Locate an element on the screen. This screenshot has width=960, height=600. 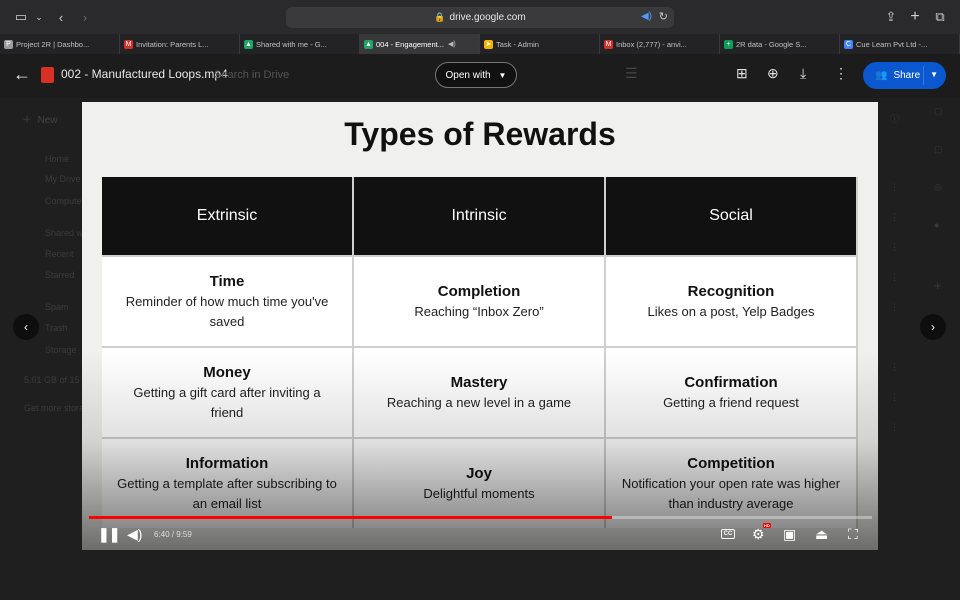
tab-favicon-icon: C is located at coordinates (848, 44).